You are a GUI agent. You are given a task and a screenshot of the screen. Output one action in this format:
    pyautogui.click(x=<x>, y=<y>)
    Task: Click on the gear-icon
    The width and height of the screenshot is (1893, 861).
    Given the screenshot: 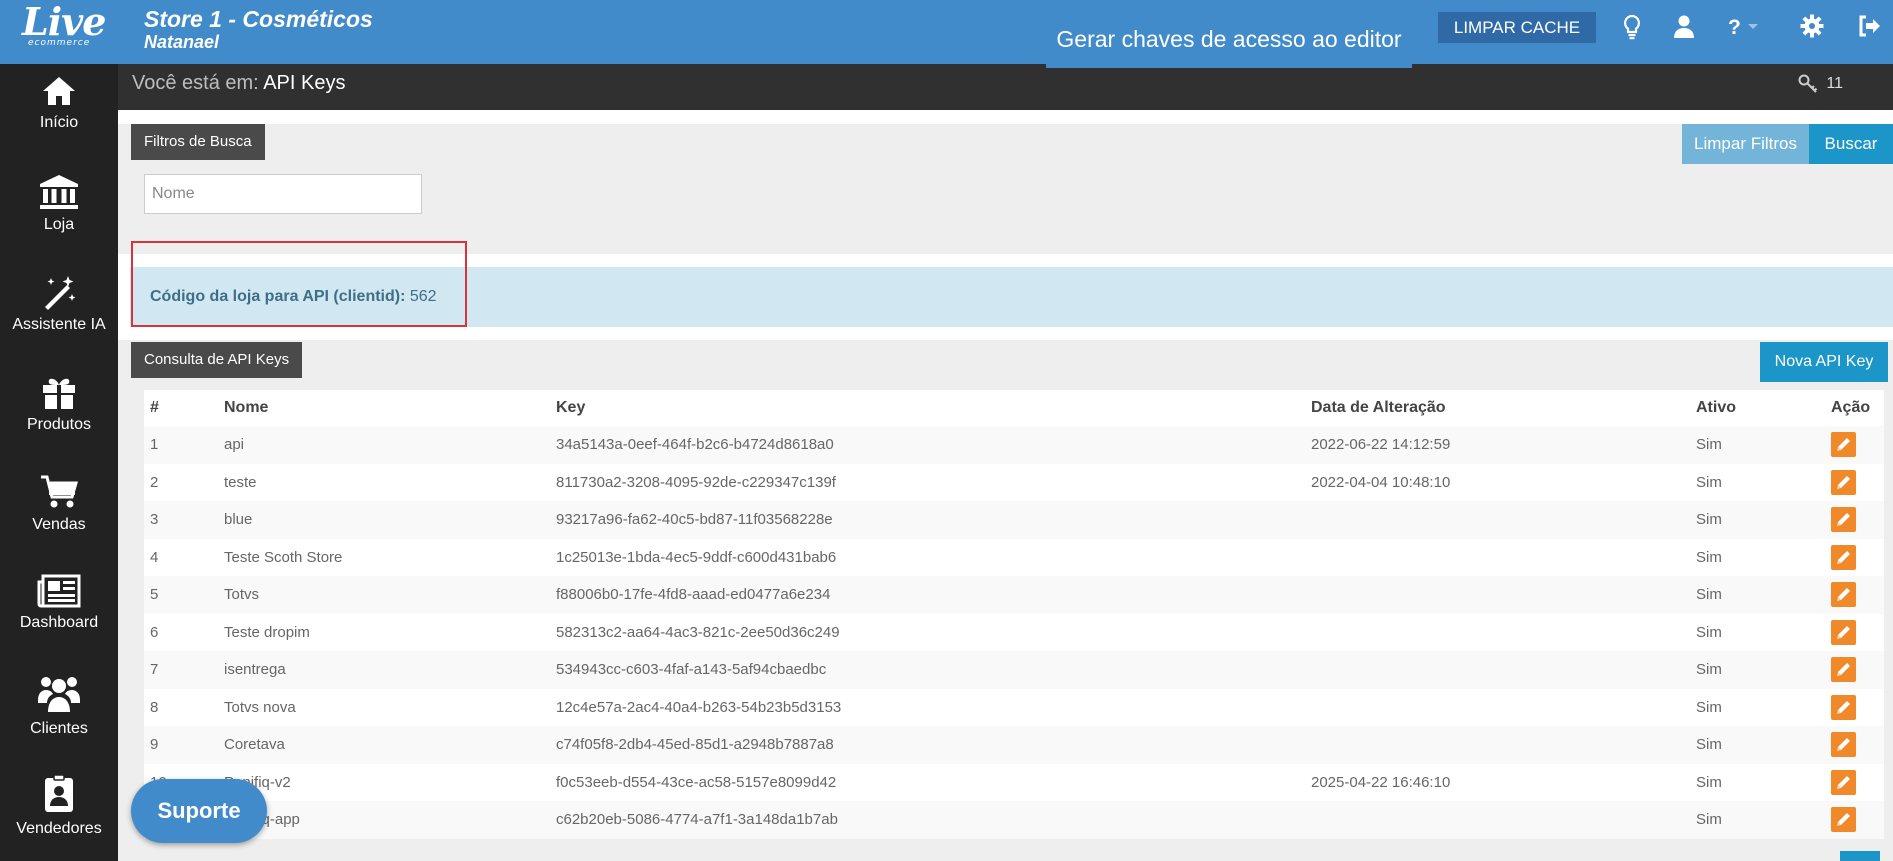 What is the action you would take?
    pyautogui.click(x=1814, y=28)
    